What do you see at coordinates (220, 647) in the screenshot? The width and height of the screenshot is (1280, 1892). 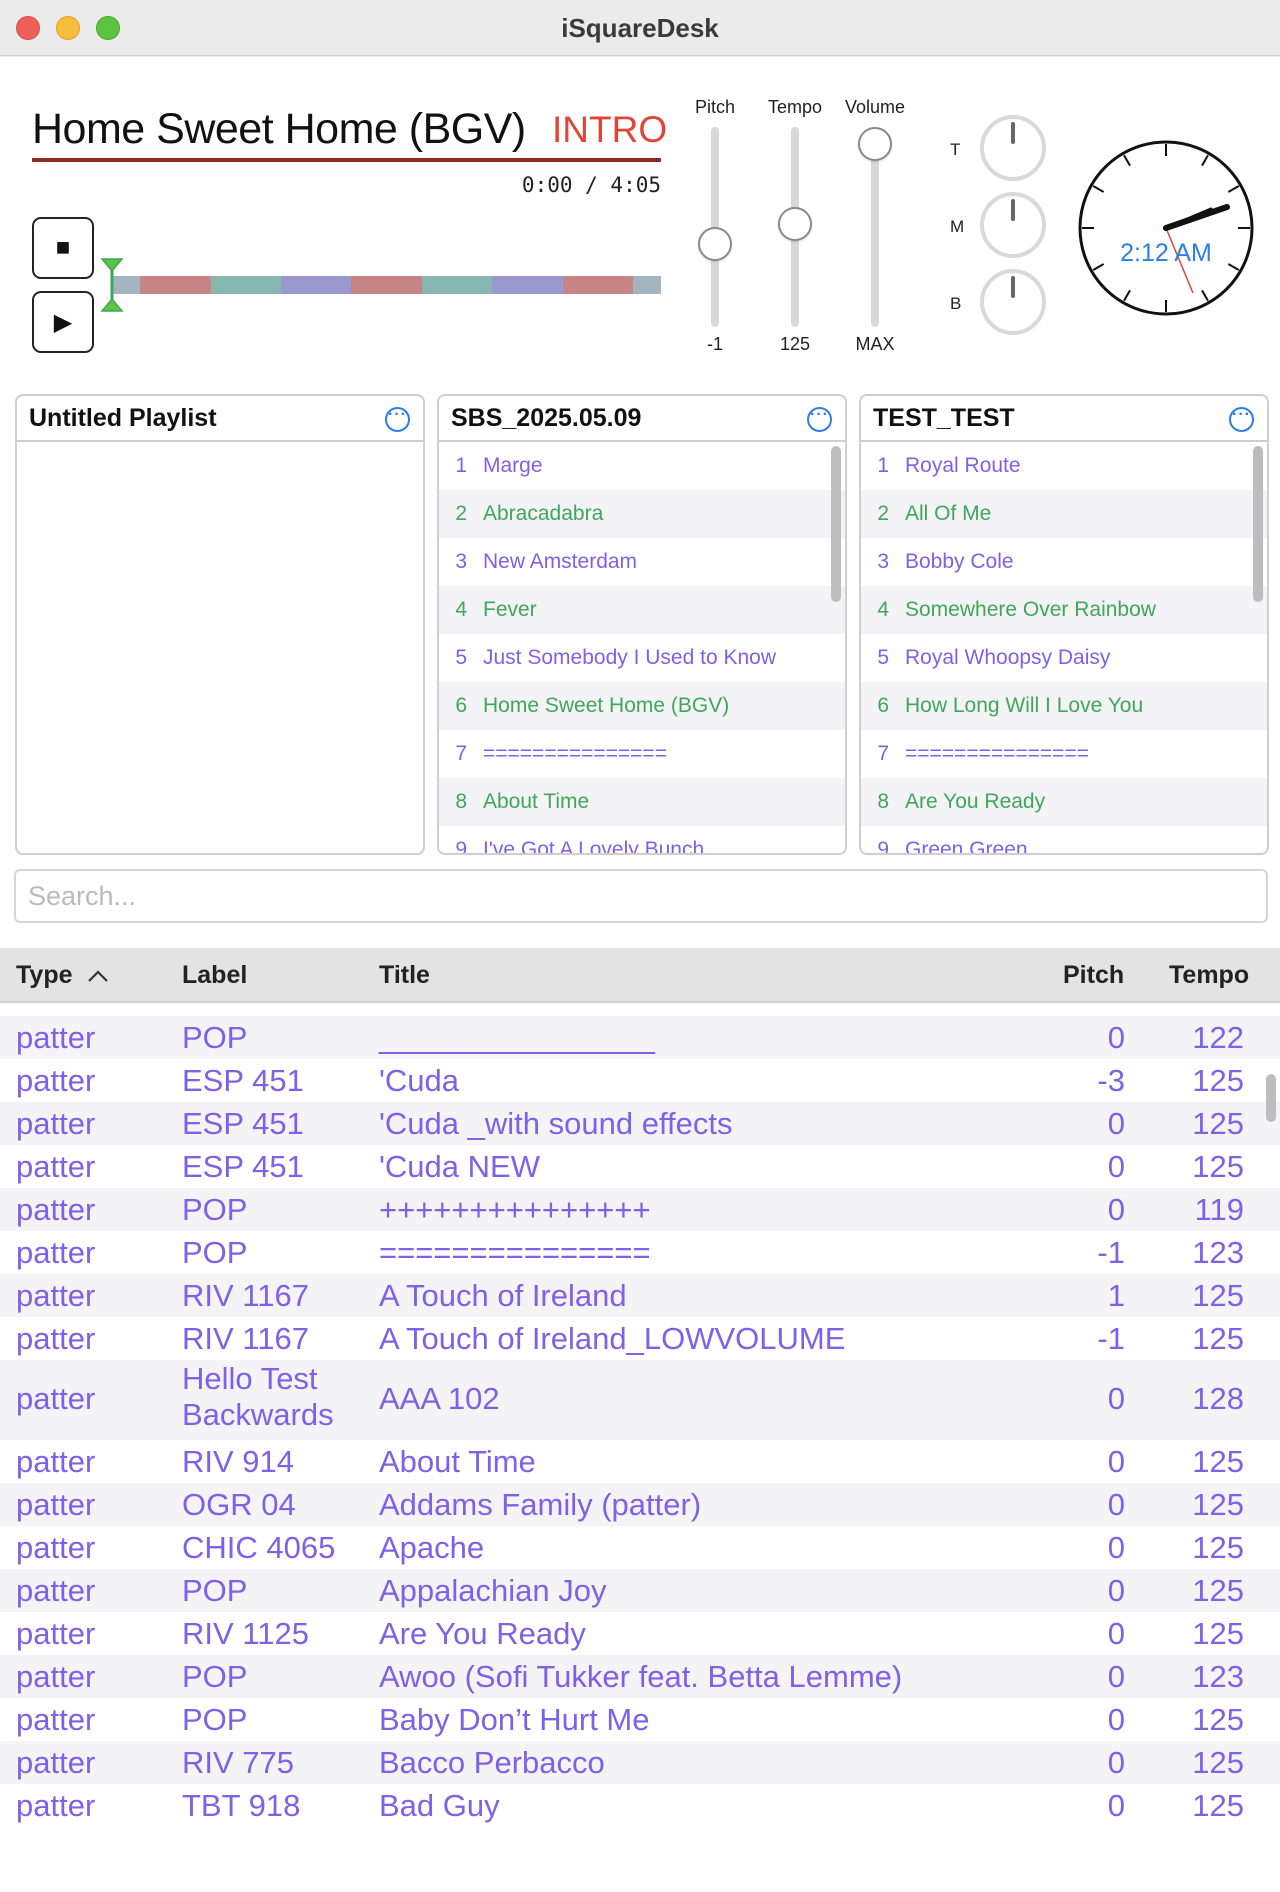 I see `playlist-list` at bounding box center [220, 647].